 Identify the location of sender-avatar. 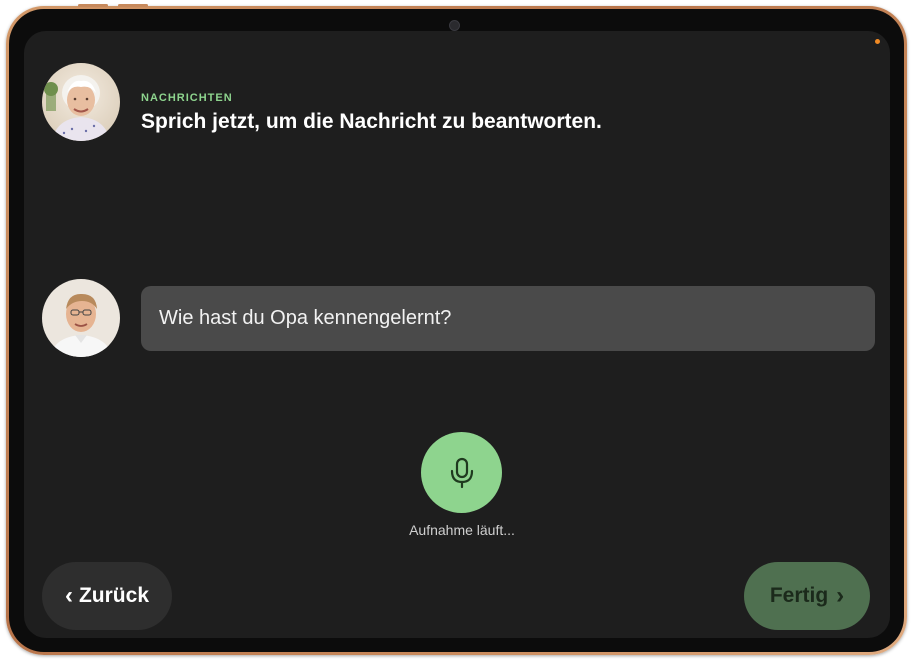
(81, 318).